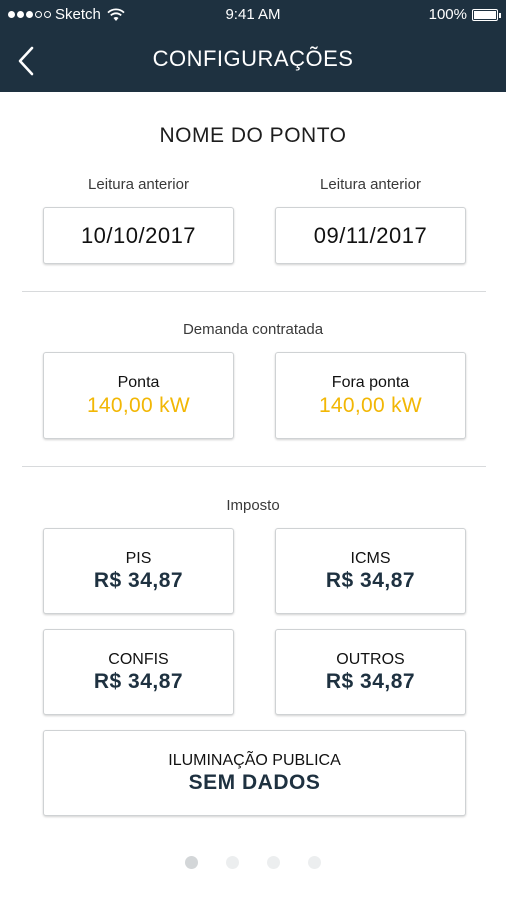 This screenshot has height=900, width=506. I want to click on page-title: CONFIGURAÇÕES, so click(253, 58).